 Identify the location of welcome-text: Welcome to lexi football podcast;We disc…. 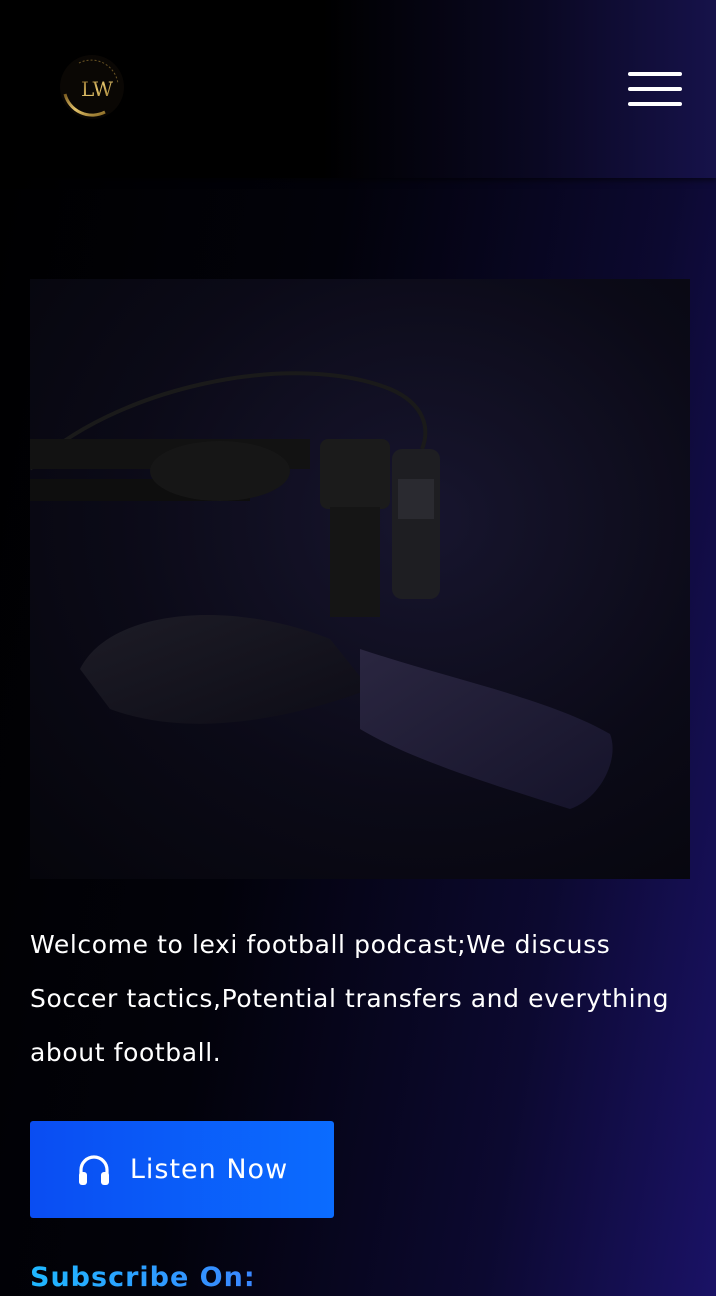
(350, 998).